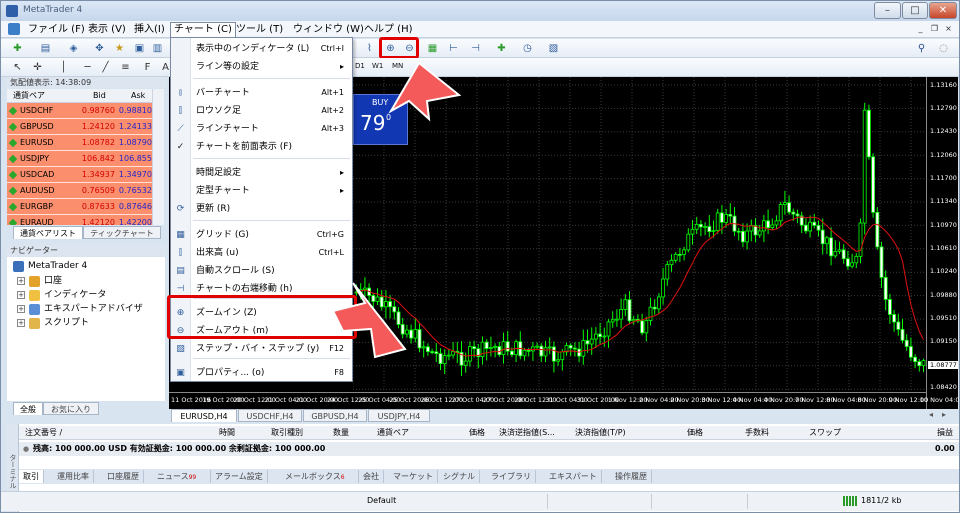  What do you see at coordinates (17, 48) in the screenshot?
I see `new-chart-icon: ✚` at bounding box center [17, 48].